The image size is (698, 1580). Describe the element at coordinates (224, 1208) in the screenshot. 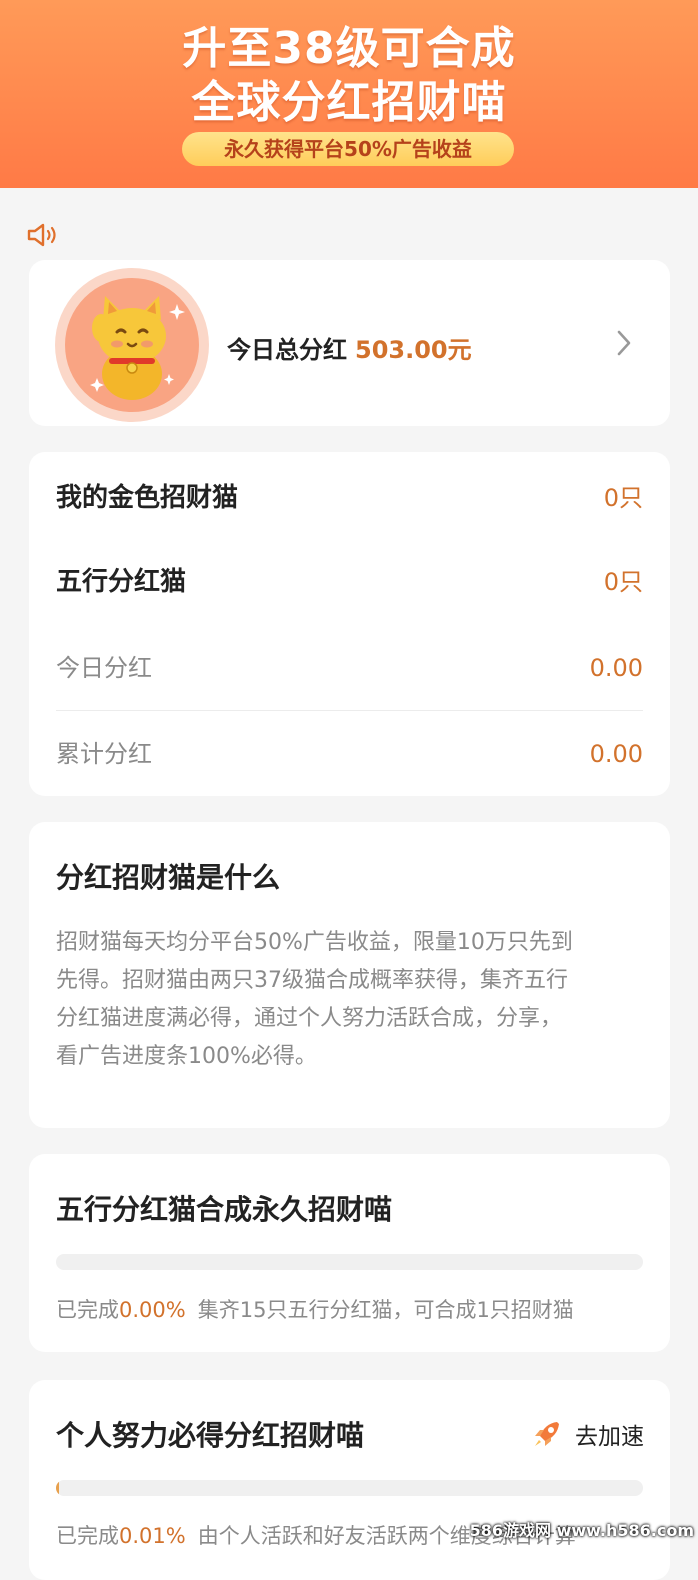

I see `combine-title: 五行分红猫合成永久招财喵` at that location.